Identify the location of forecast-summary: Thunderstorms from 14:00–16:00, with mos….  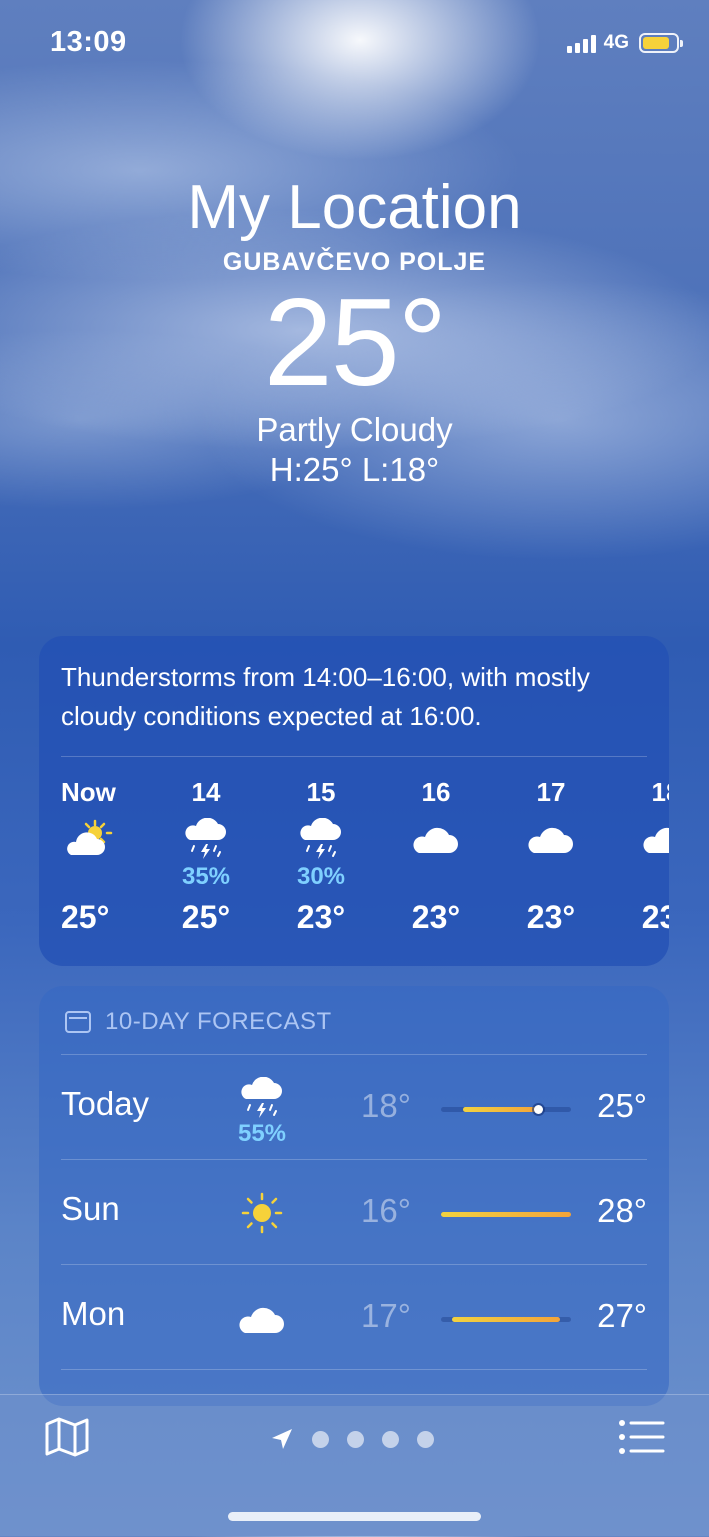
(325, 696).